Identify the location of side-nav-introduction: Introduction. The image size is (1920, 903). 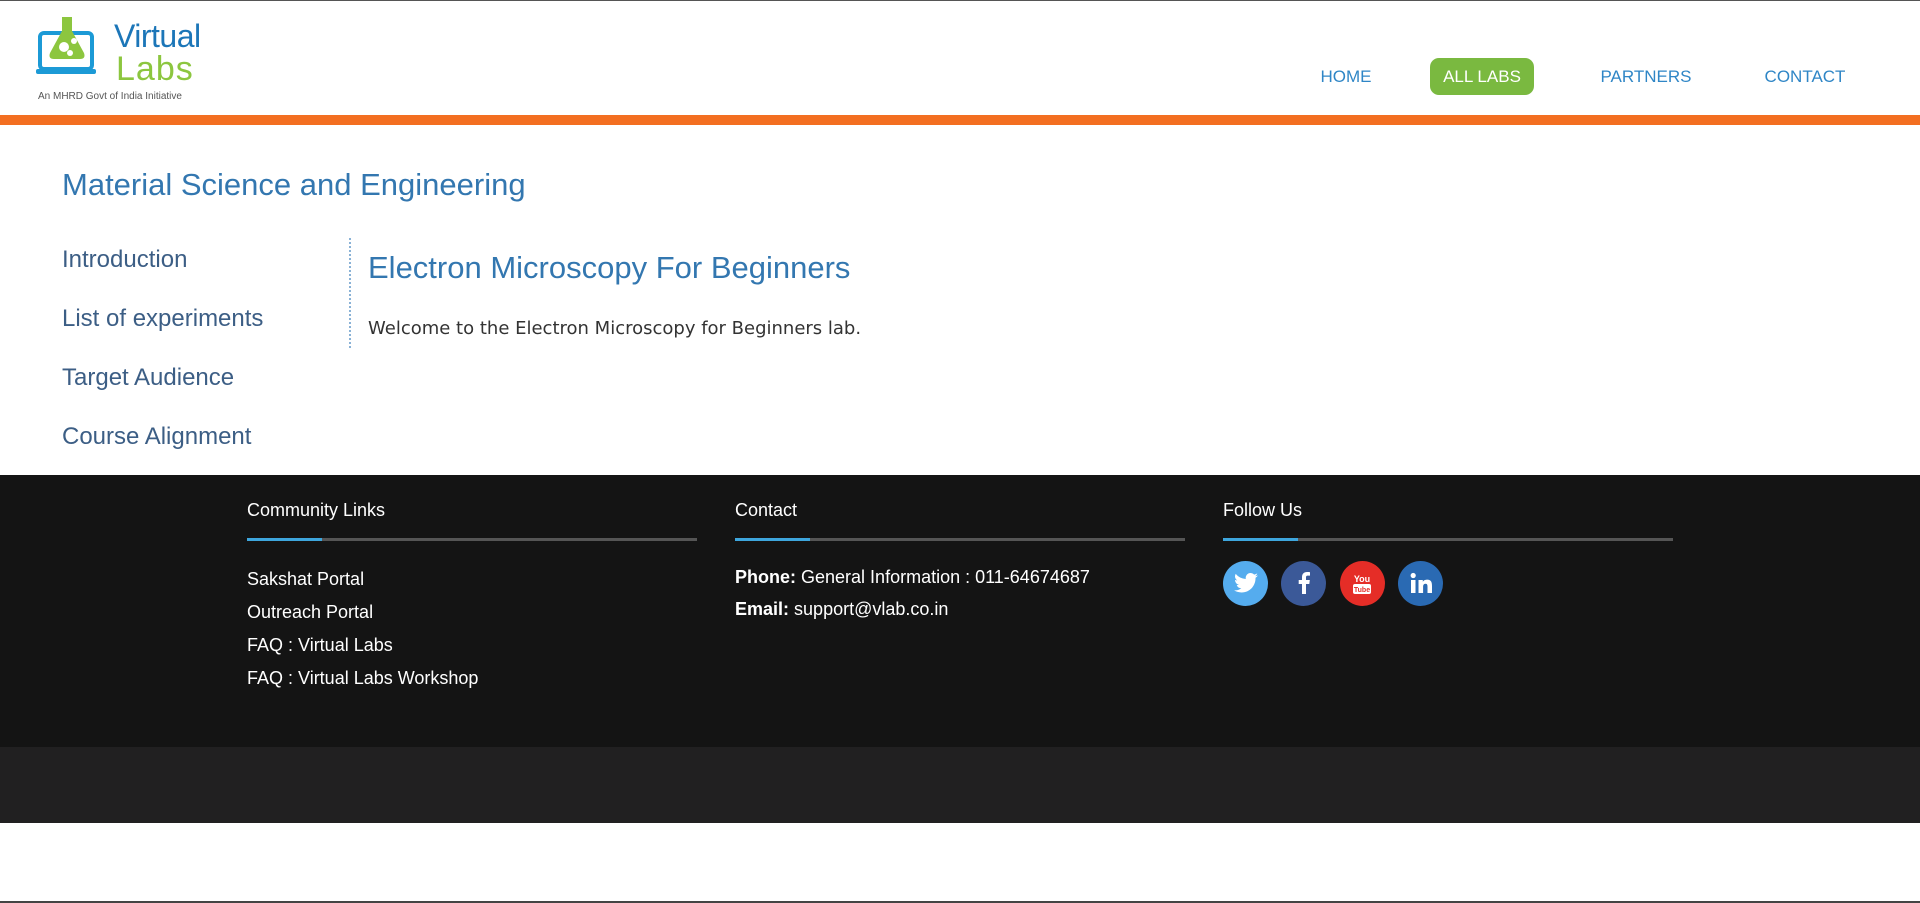
(202, 269).